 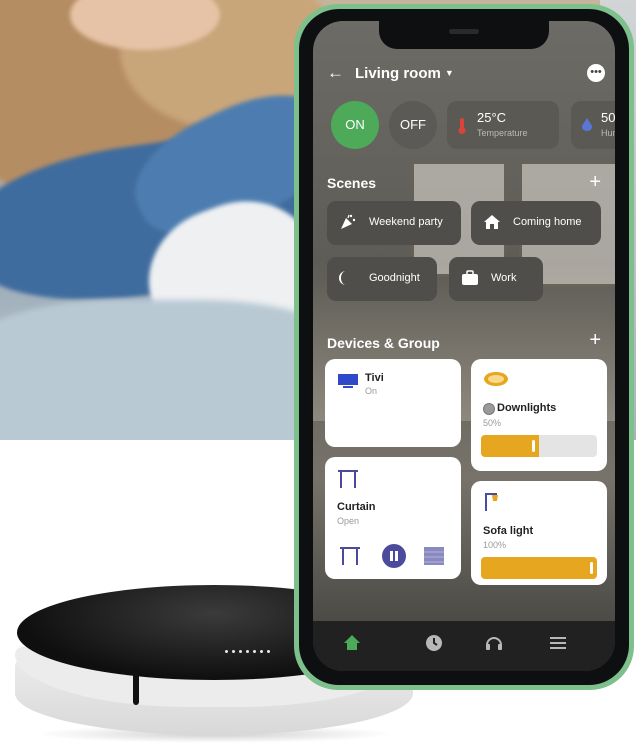 What do you see at coordinates (413, 125) in the screenshot?
I see `power-off-button: OFF` at bounding box center [413, 125].